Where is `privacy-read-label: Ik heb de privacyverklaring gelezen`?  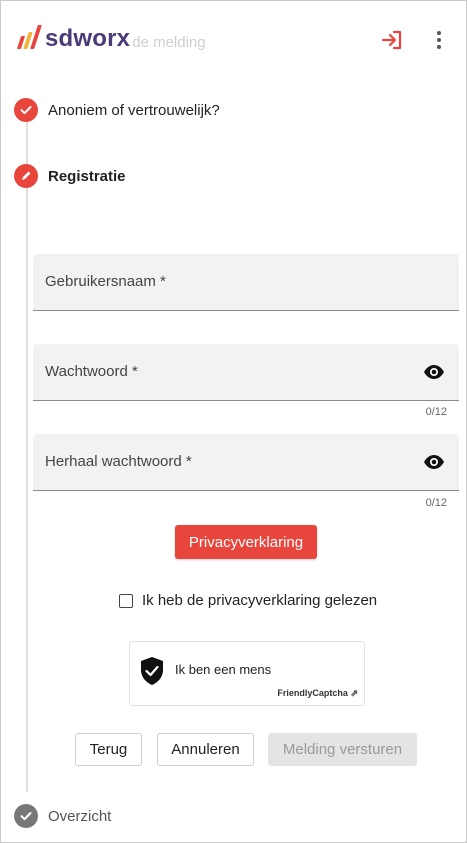 privacy-read-label: Ik heb de privacyverklaring gelezen is located at coordinates (260, 600).